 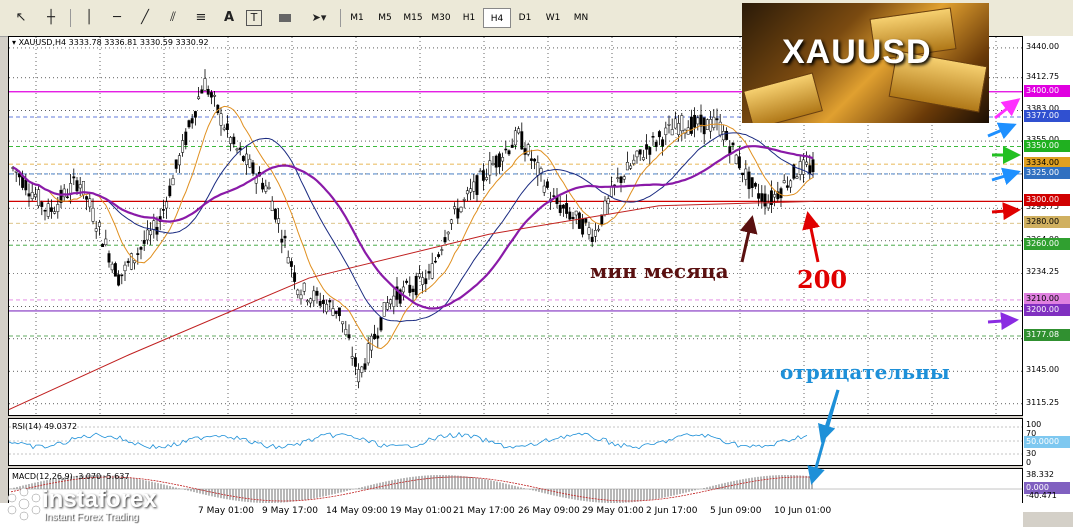 What do you see at coordinates (340, 18) in the screenshot?
I see `toolbar-separator` at bounding box center [340, 18].